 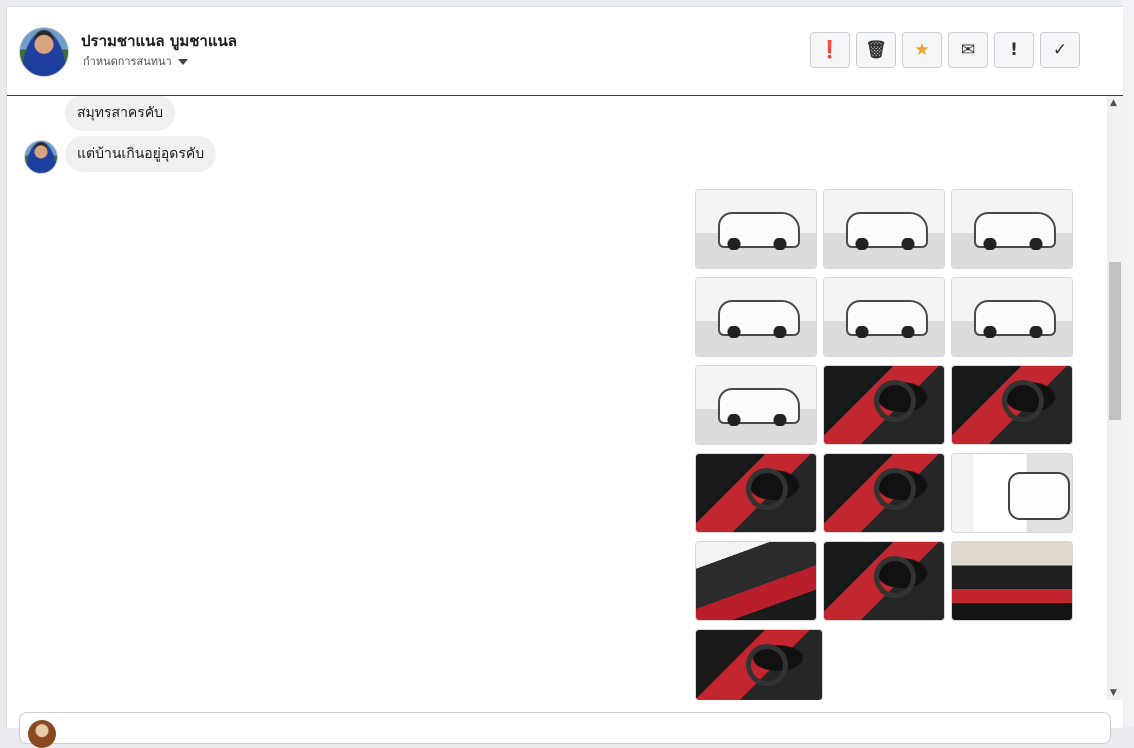 What do you see at coordinates (1113, 103) in the screenshot?
I see `scroll-up-icon: ▲` at bounding box center [1113, 103].